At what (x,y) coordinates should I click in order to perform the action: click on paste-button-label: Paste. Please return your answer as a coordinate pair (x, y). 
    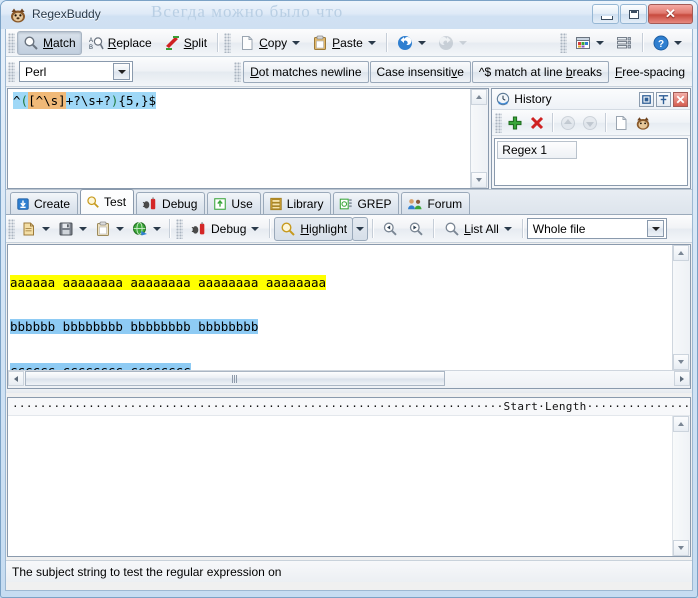
    Looking at the image, I should click on (347, 42).